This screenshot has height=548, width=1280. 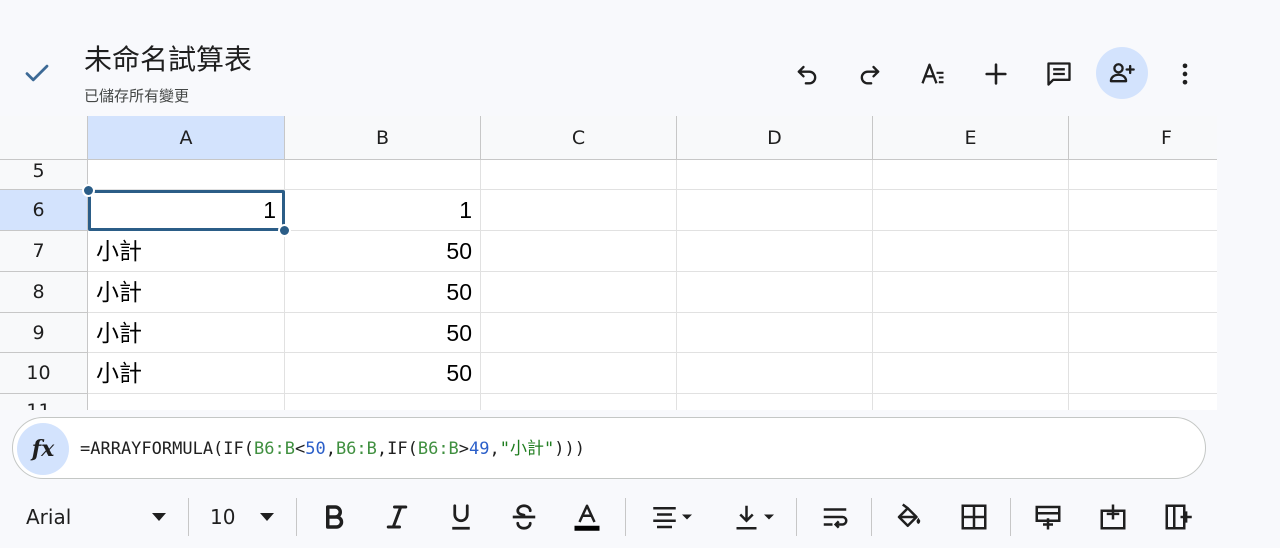 I want to click on column-header-a: A, so click(x=186, y=138).